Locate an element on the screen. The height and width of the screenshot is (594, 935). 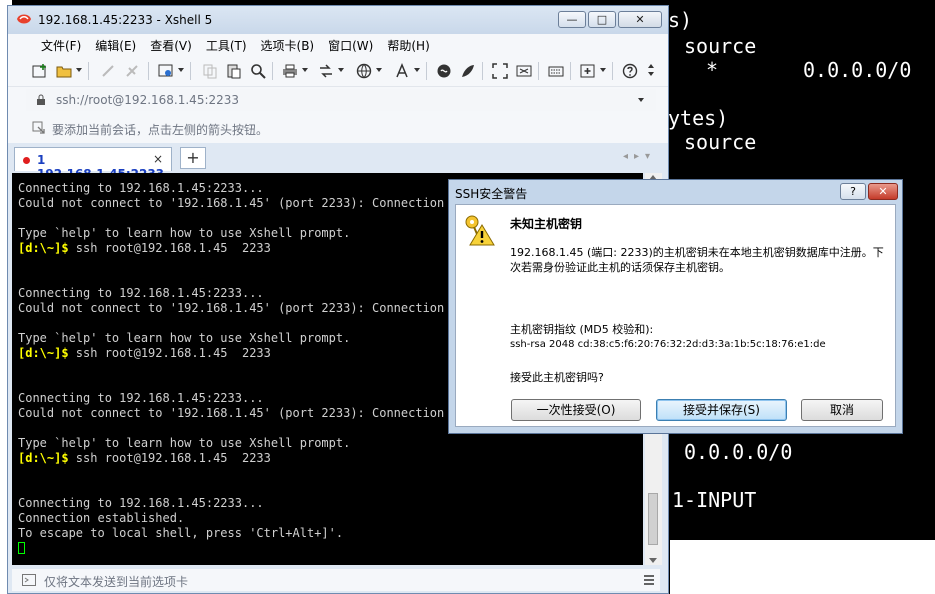
menu-file: 文件(F) is located at coordinates (61, 45).